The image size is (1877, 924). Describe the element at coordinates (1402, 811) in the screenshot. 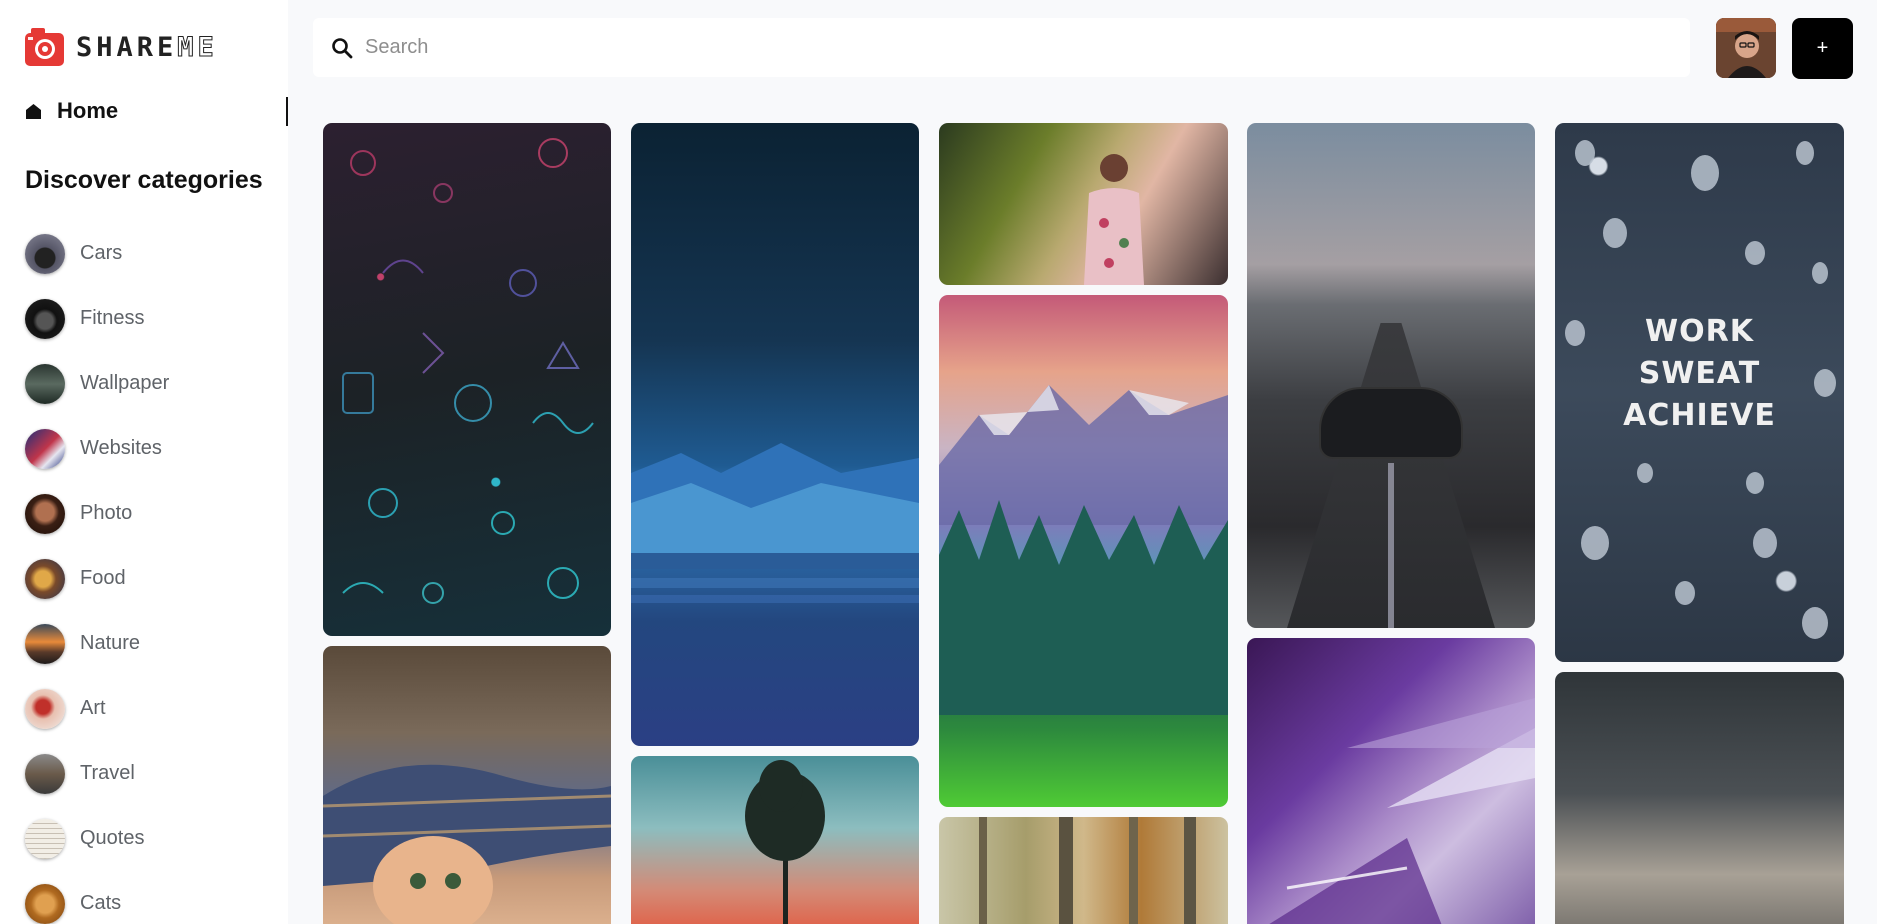

I see `abstract-burst` at that location.